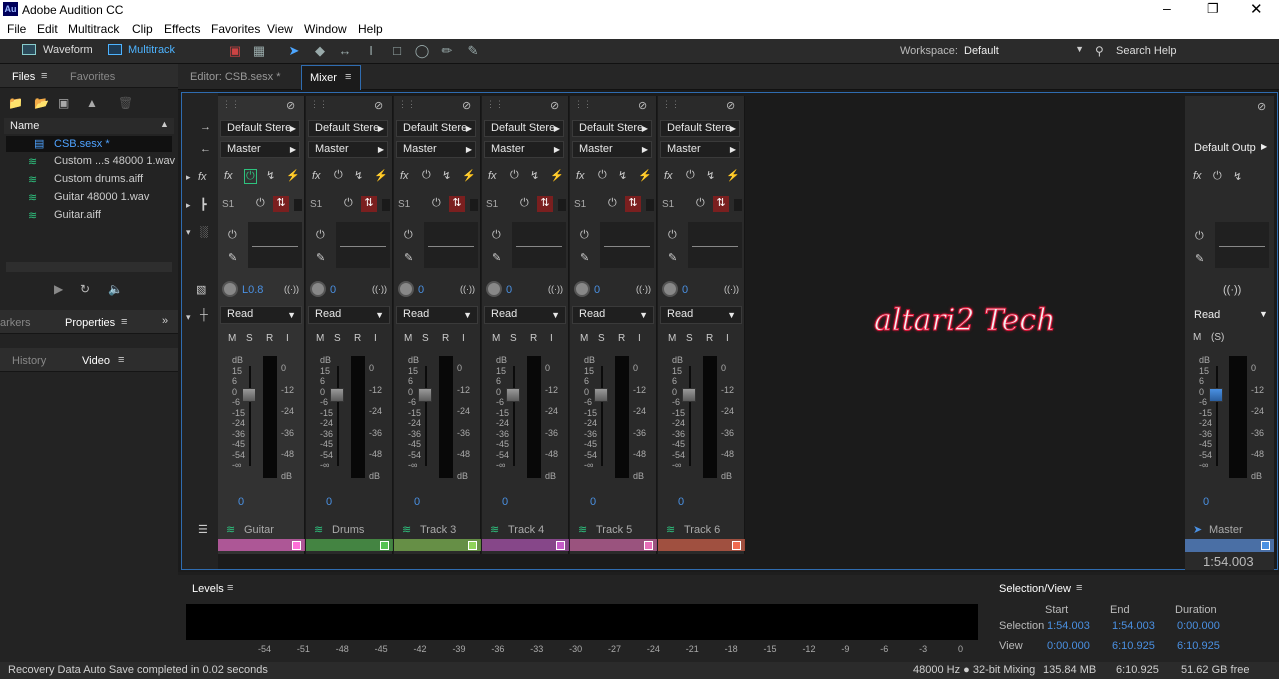 The width and height of the screenshot is (1279, 679). I want to click on bypass-icon: ⊘, so click(642, 105).